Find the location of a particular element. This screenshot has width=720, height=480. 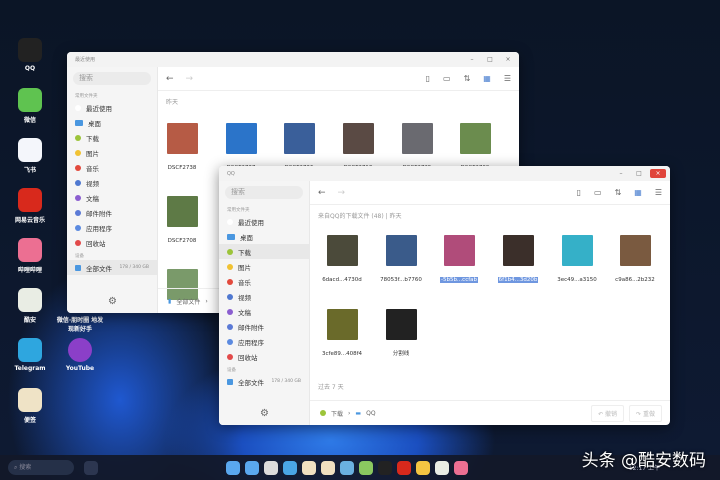

taskbar-search-label: 搜索 is located at coordinates (25, 467).